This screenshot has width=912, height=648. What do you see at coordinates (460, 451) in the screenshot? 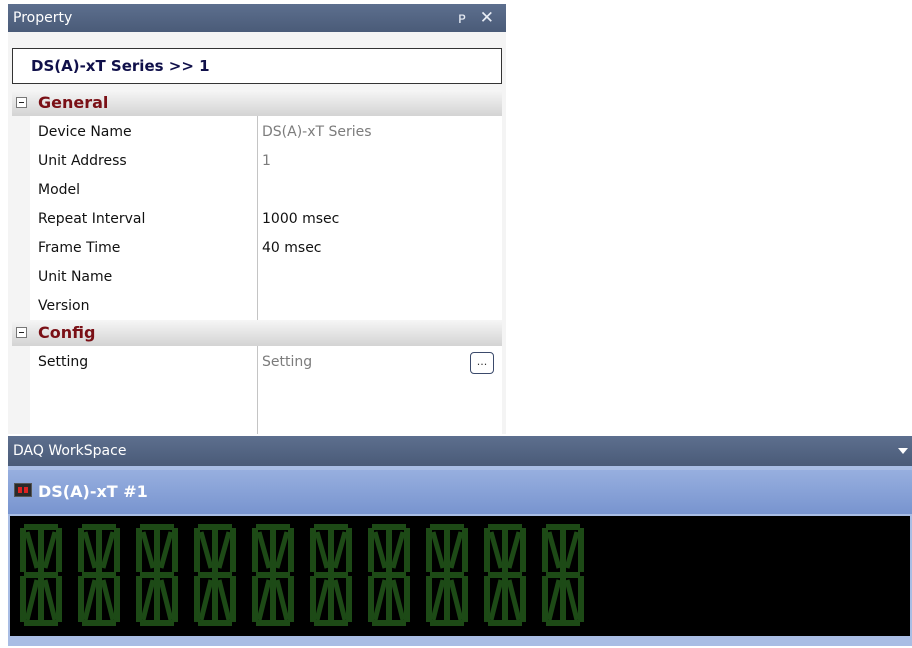
I see `workspace-title-bar: DAQ WorkSpace` at bounding box center [460, 451].